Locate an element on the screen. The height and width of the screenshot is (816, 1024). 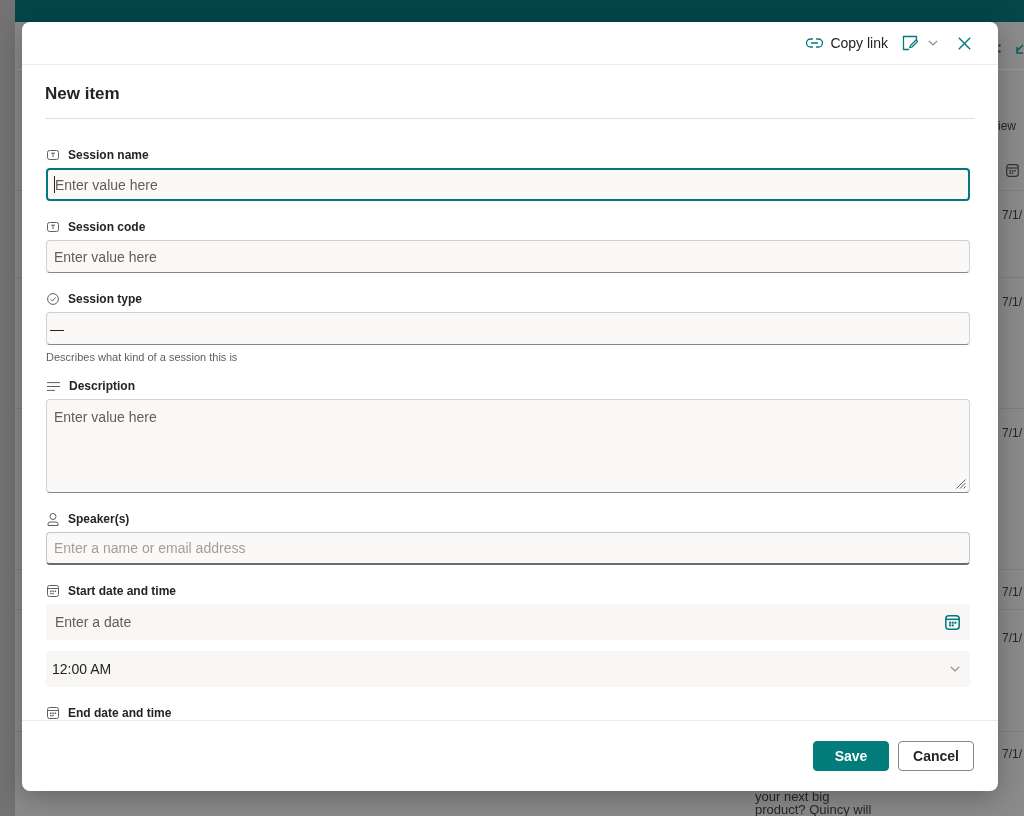
field-label: End date and time is located at coordinates (120, 713).